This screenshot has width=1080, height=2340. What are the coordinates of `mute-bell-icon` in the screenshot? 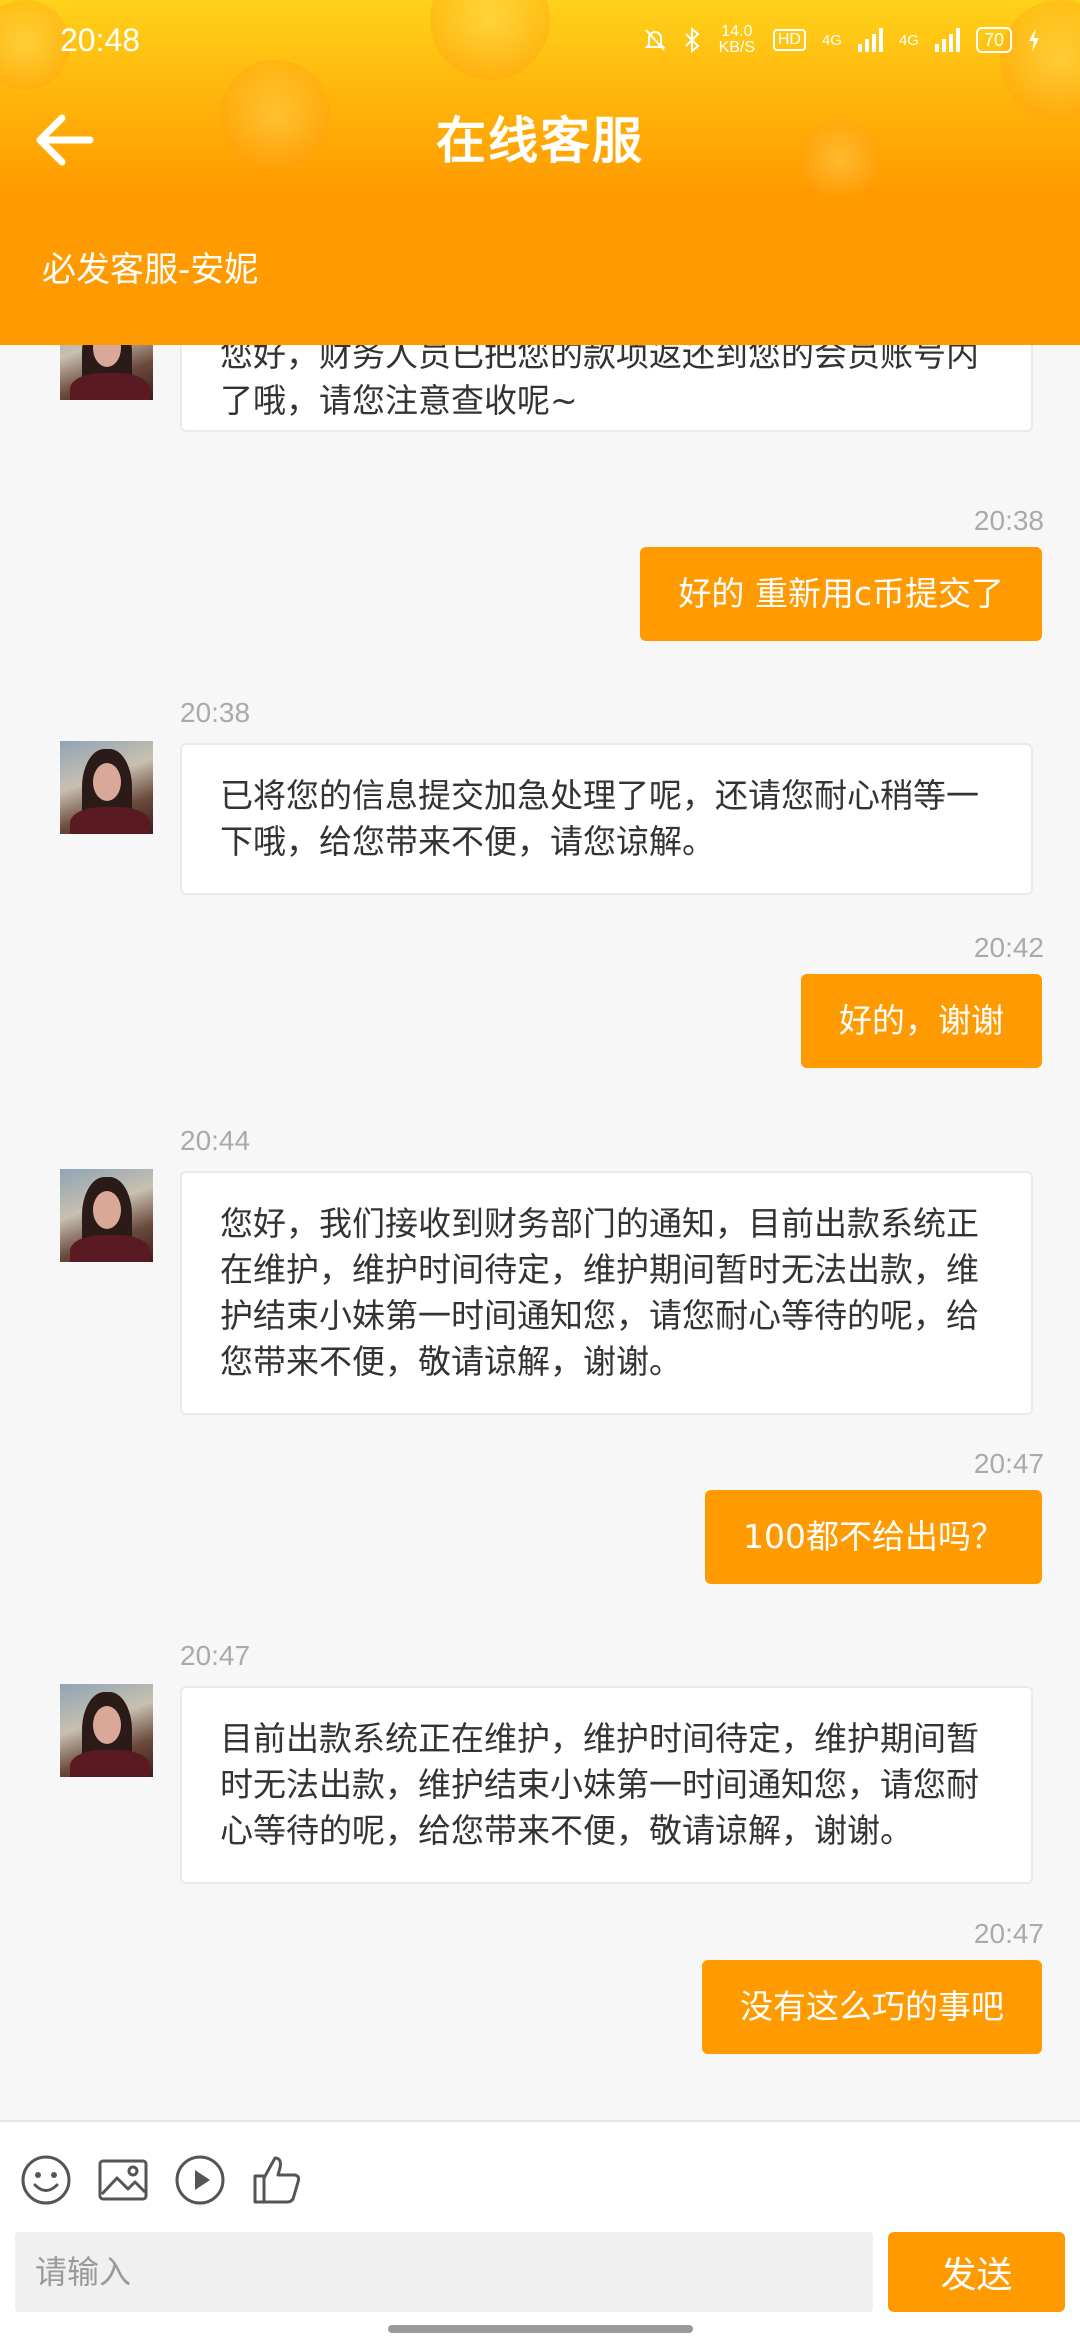 It's located at (655, 40).